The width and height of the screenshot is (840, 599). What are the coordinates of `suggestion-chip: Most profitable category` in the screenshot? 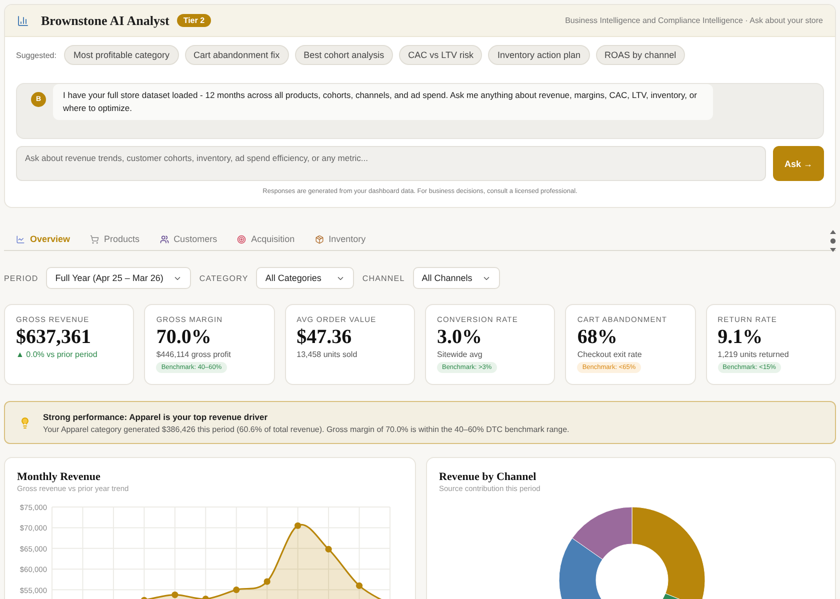 It's located at (121, 55).